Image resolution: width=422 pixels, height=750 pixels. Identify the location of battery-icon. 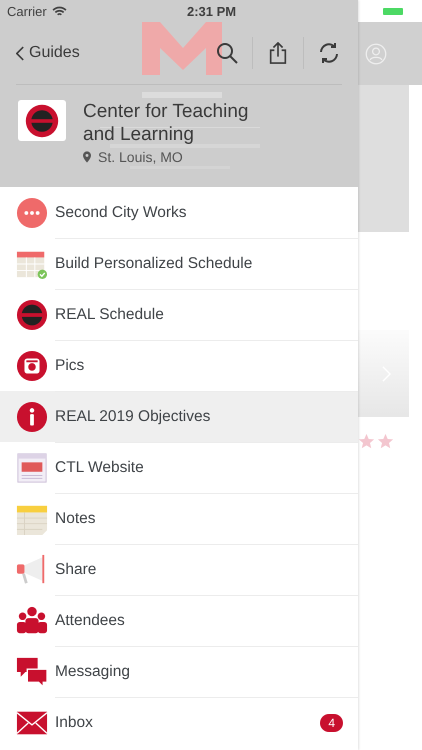
(393, 11).